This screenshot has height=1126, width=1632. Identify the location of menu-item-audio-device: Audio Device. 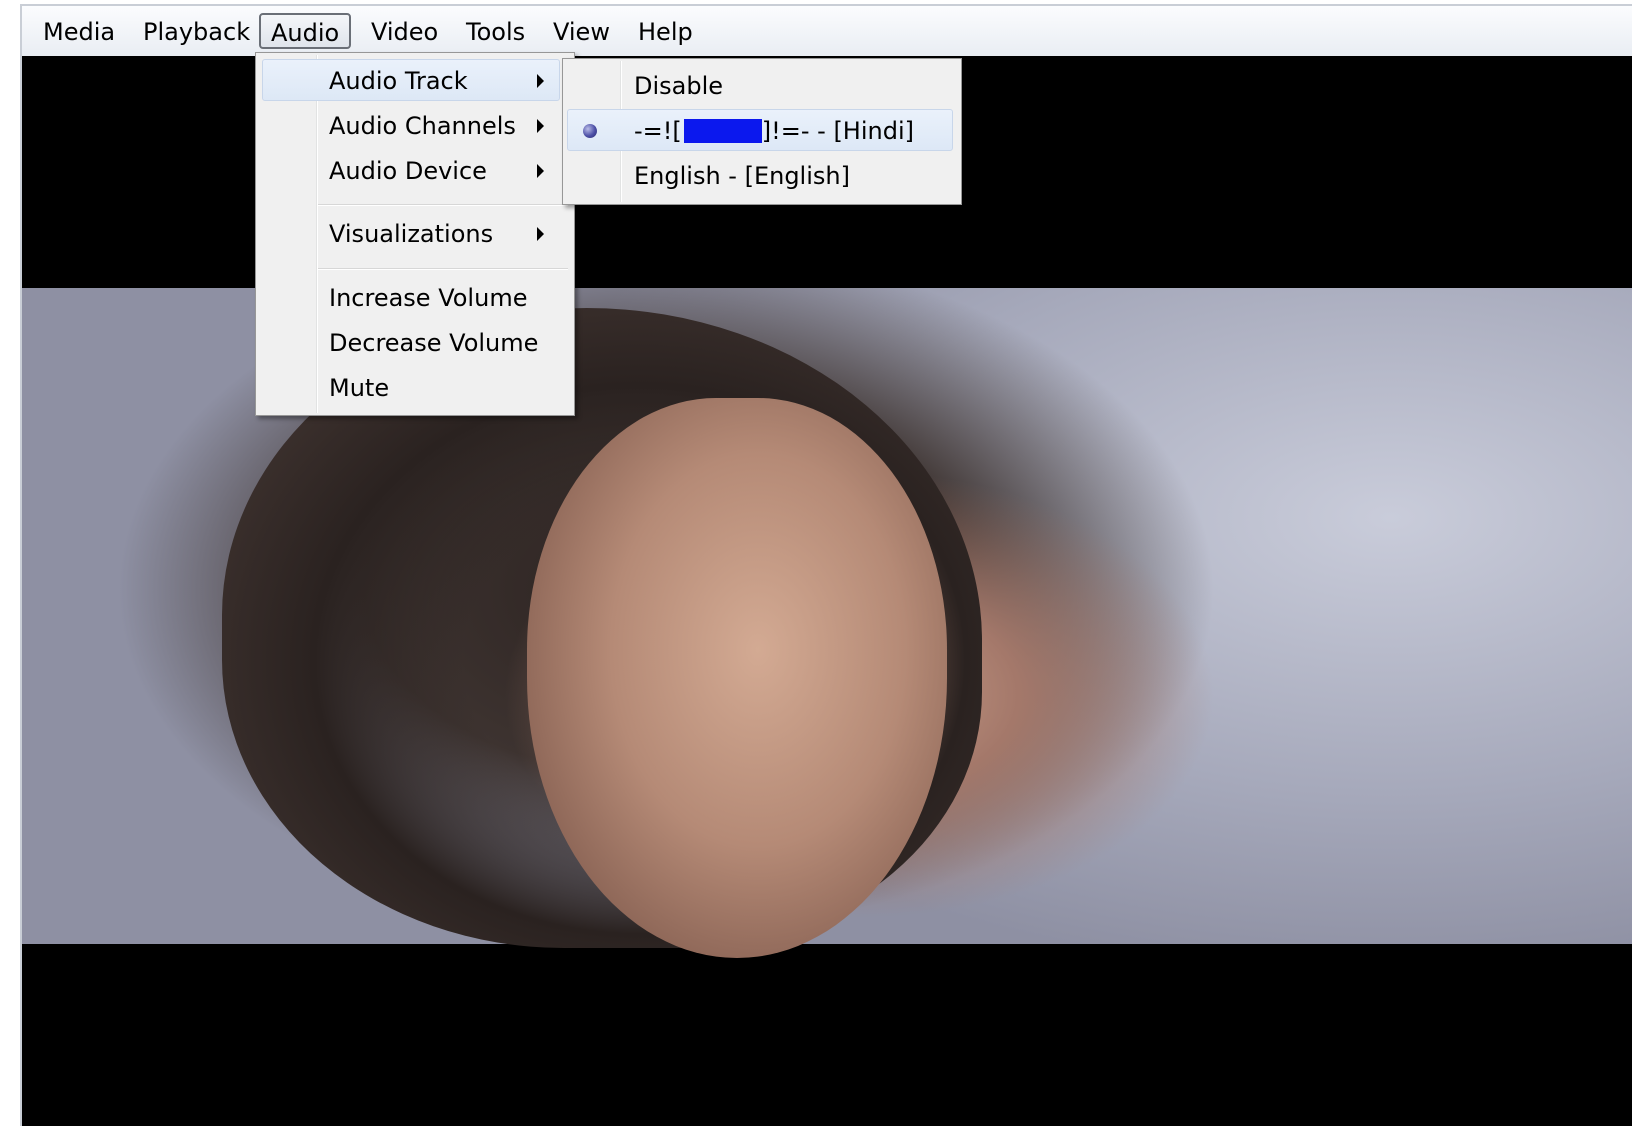
(411, 170).